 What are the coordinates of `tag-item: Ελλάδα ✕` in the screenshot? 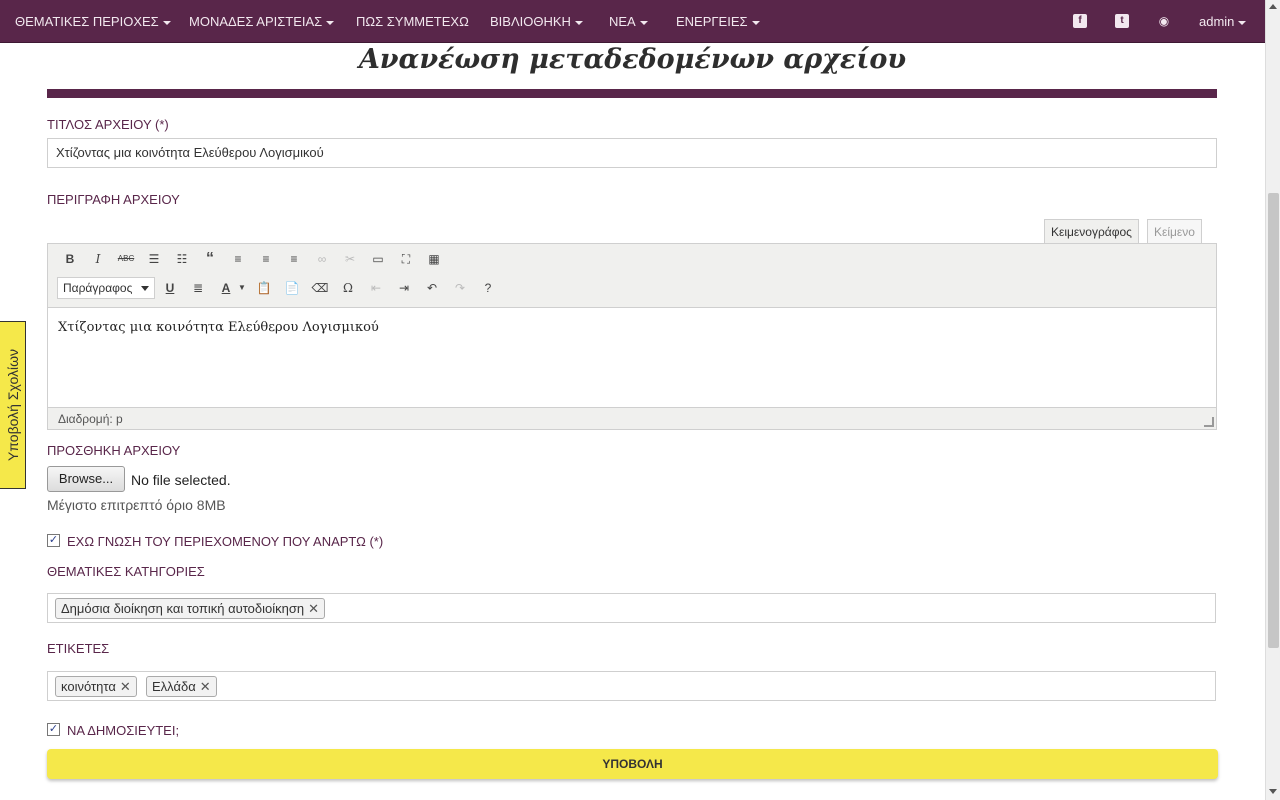 It's located at (181, 686).